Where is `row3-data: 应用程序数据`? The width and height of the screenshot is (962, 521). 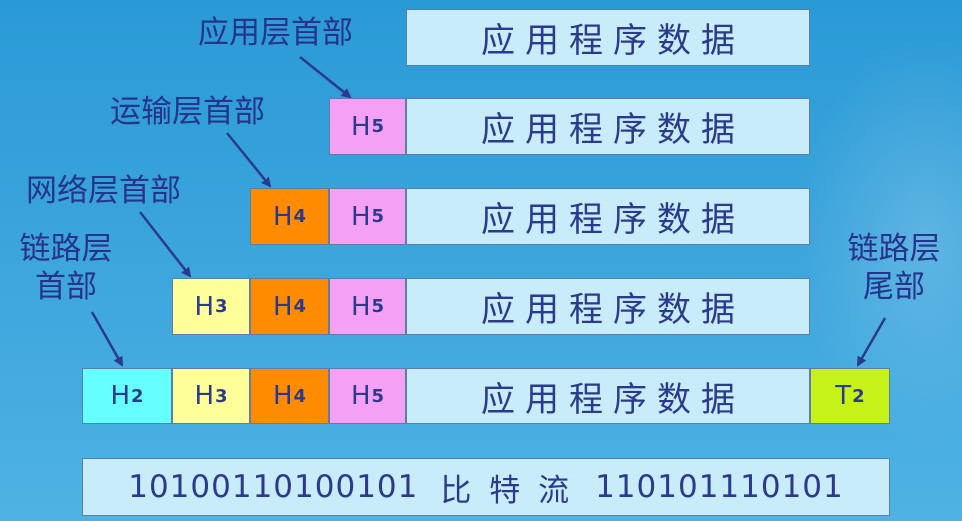 row3-data: 应用程序数据 is located at coordinates (608, 216).